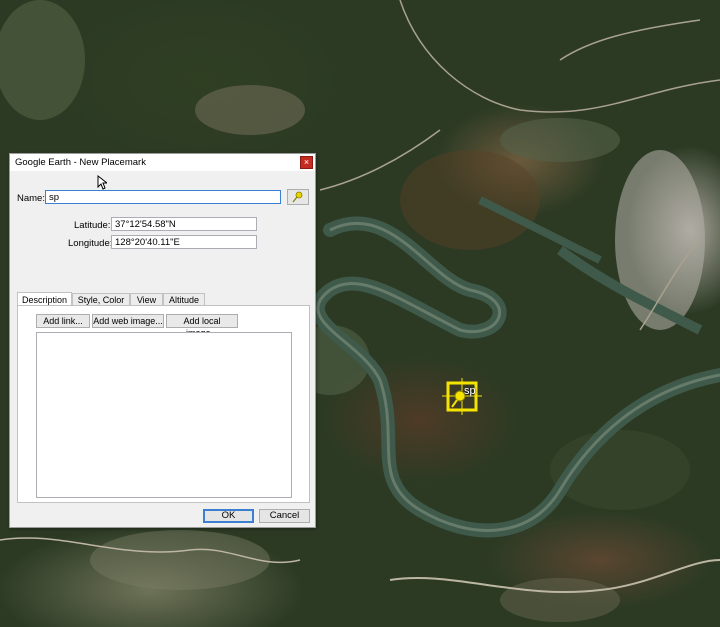  Describe the element at coordinates (228, 516) in the screenshot. I see `ok-button: OK` at that location.